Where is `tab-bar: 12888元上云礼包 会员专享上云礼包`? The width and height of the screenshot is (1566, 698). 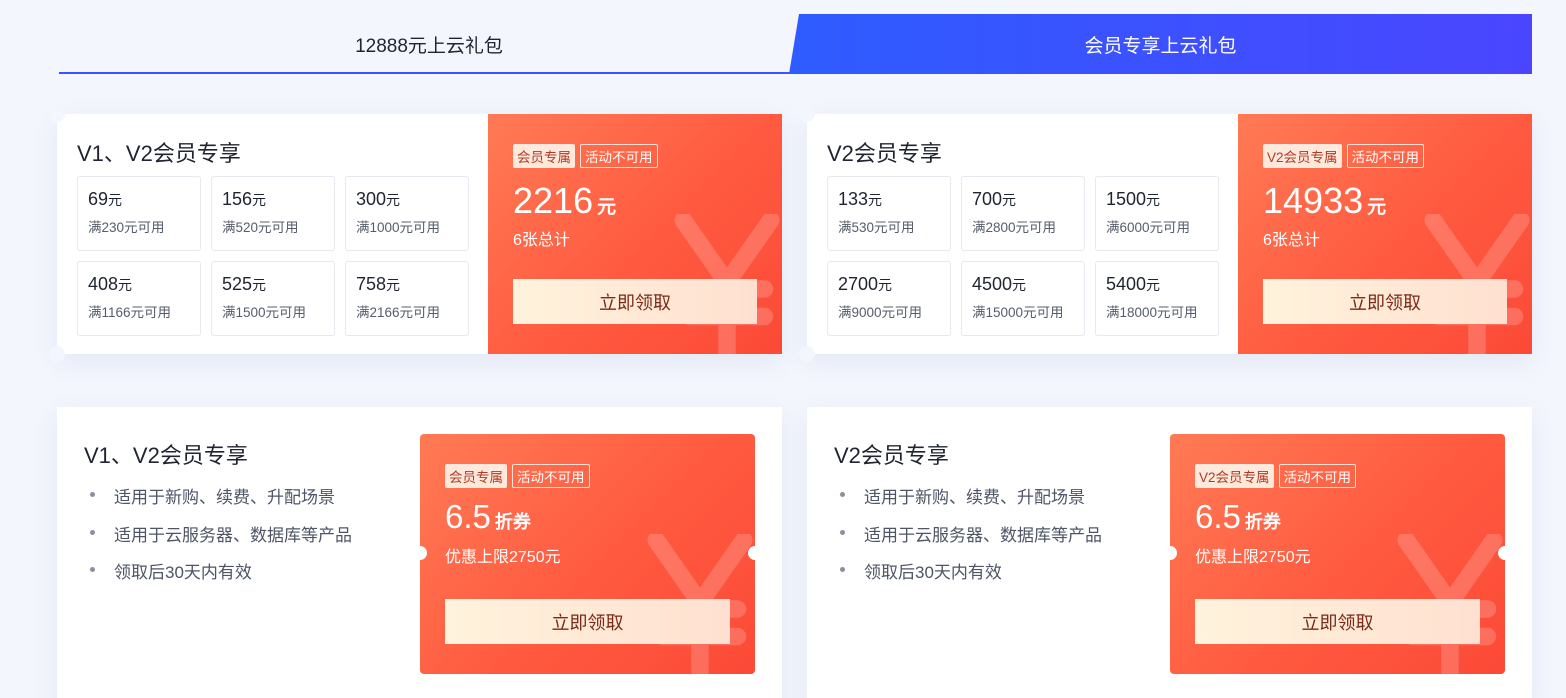
tab-bar: 12888元上云礼包 会员专享上云礼包 is located at coordinates (795, 44).